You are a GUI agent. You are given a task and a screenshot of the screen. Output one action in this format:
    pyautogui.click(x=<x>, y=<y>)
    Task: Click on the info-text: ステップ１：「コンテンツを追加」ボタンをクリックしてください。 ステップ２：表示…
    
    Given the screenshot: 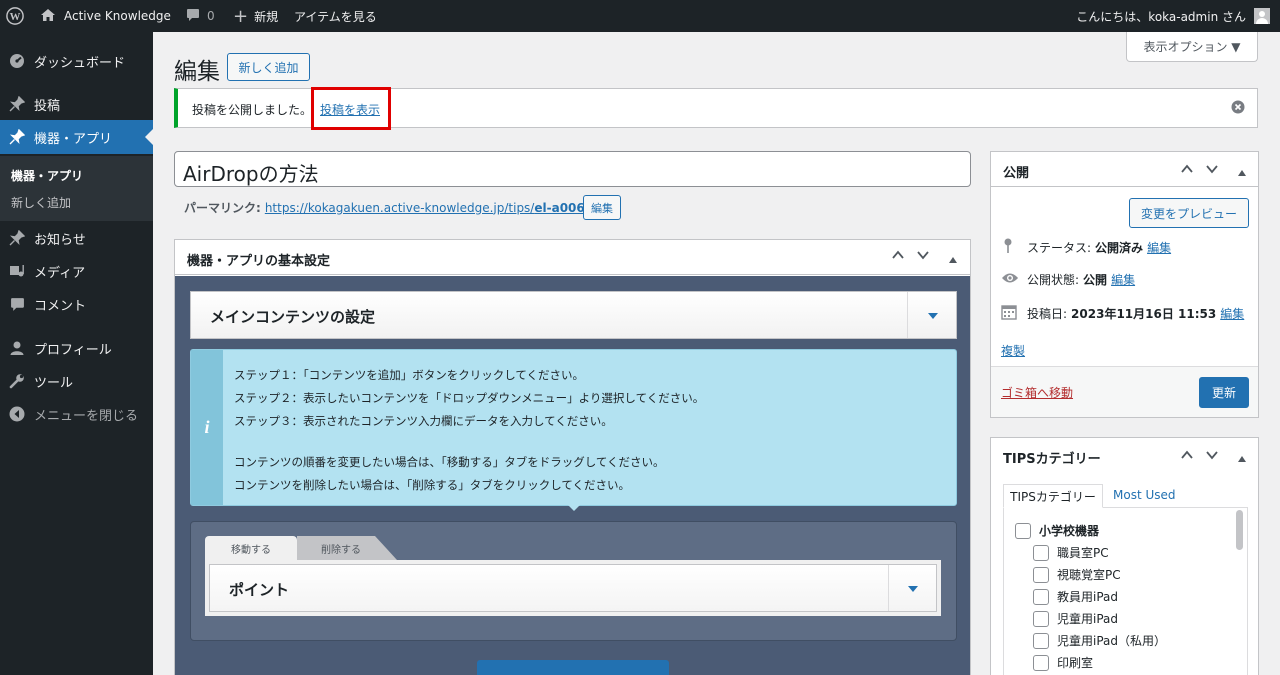 What is the action you would take?
    pyautogui.click(x=469, y=430)
    